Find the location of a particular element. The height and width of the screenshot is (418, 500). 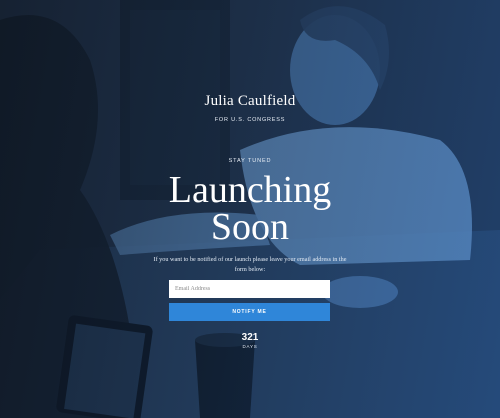

headline-line-2: Soon is located at coordinates (250, 227).